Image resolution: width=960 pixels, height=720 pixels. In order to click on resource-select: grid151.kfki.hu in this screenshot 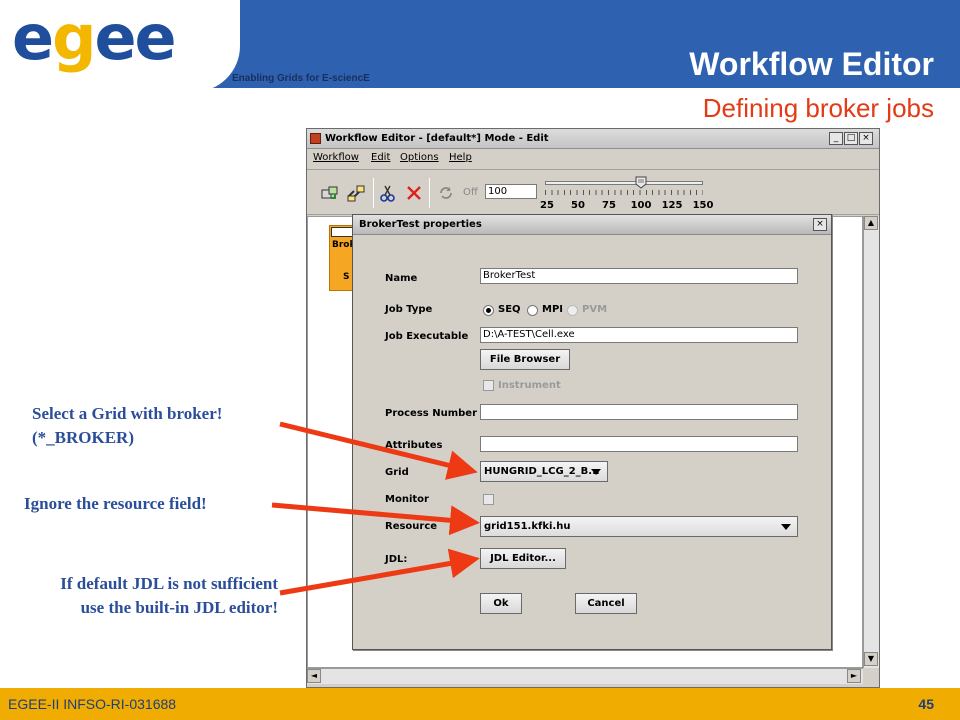, I will do `click(639, 526)`.